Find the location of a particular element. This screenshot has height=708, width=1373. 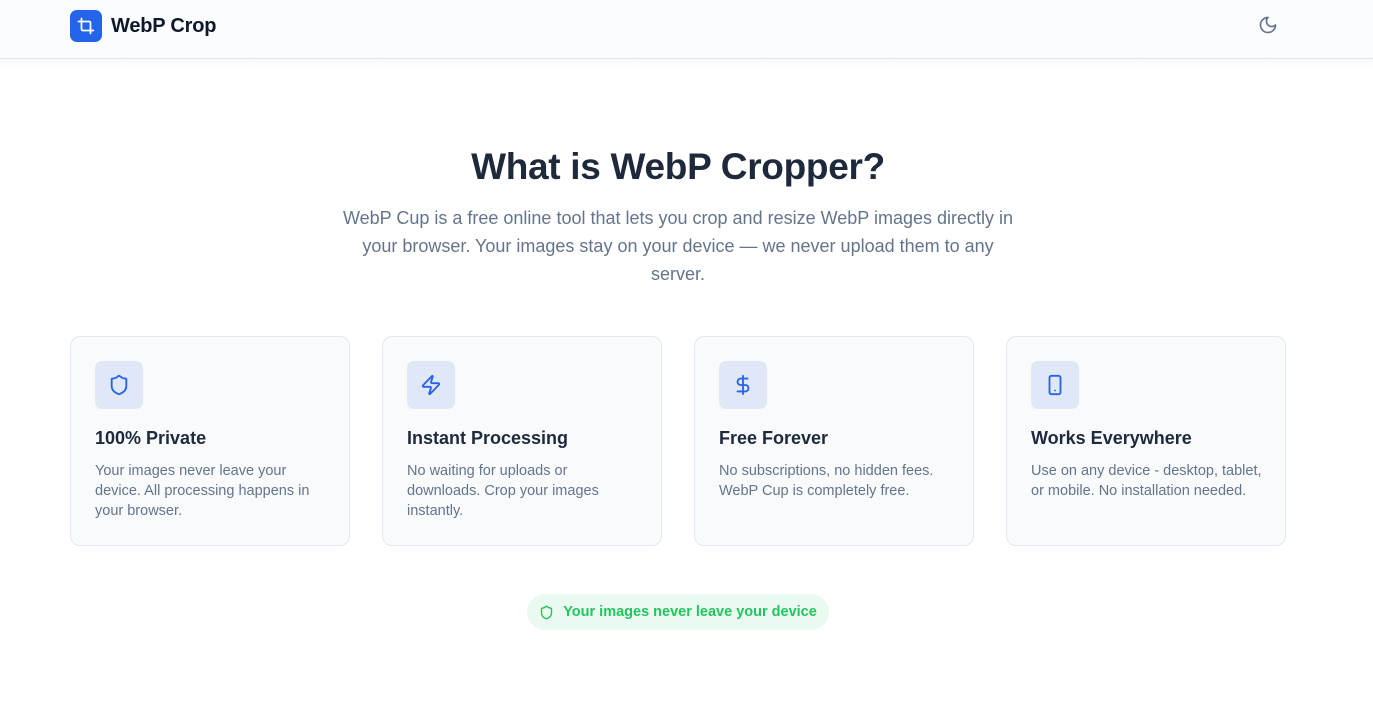

feature-title: Works Everywhere is located at coordinates (1111, 438).